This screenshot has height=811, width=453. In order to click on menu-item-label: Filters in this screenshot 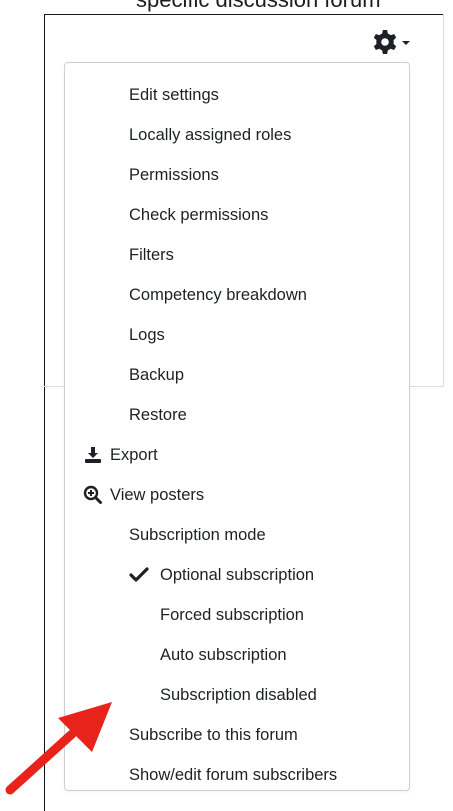, I will do `click(151, 255)`.